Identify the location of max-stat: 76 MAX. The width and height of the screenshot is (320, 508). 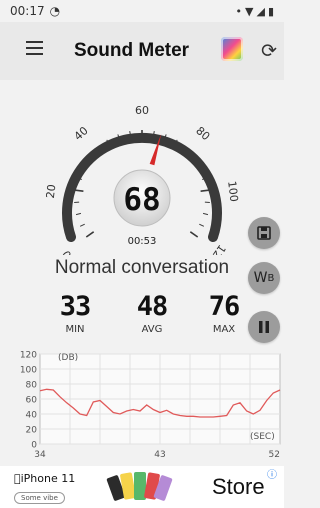
(224, 313).